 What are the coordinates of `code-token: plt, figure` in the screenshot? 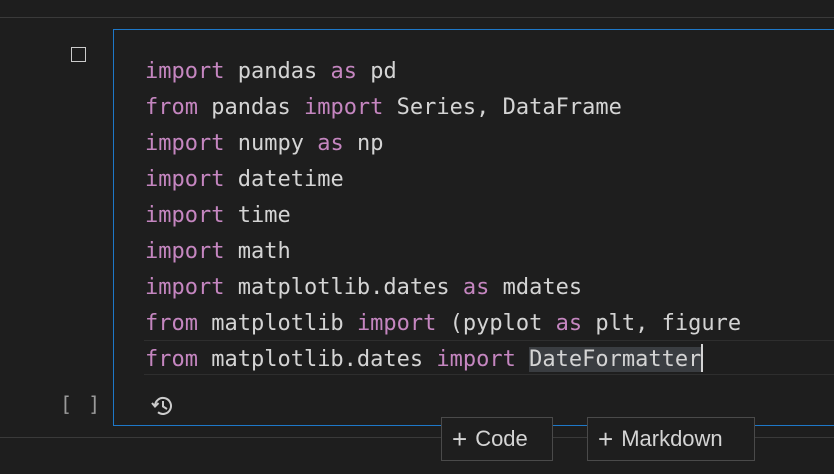 It's located at (662, 323).